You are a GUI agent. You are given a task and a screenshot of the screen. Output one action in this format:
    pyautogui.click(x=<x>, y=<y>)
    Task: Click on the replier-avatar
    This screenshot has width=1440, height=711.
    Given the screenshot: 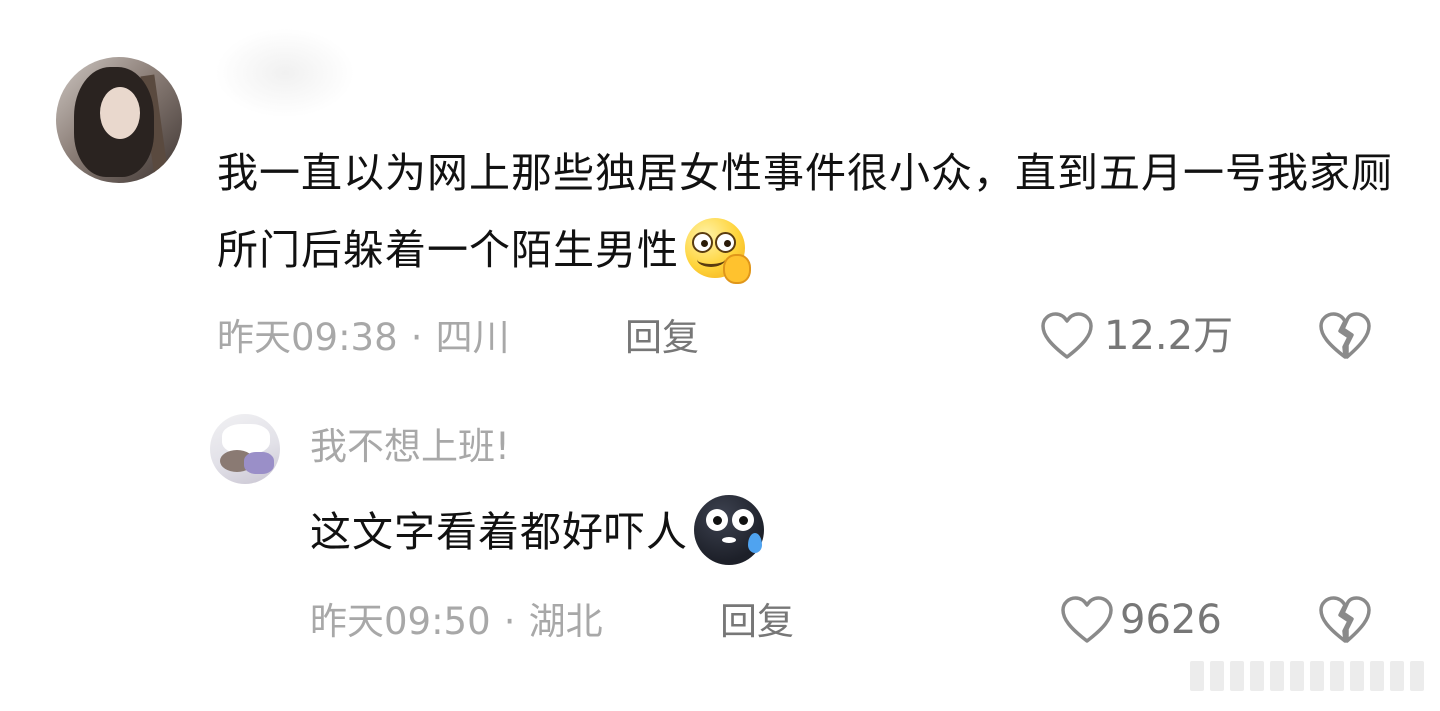 What is the action you would take?
    pyautogui.click(x=245, y=449)
    